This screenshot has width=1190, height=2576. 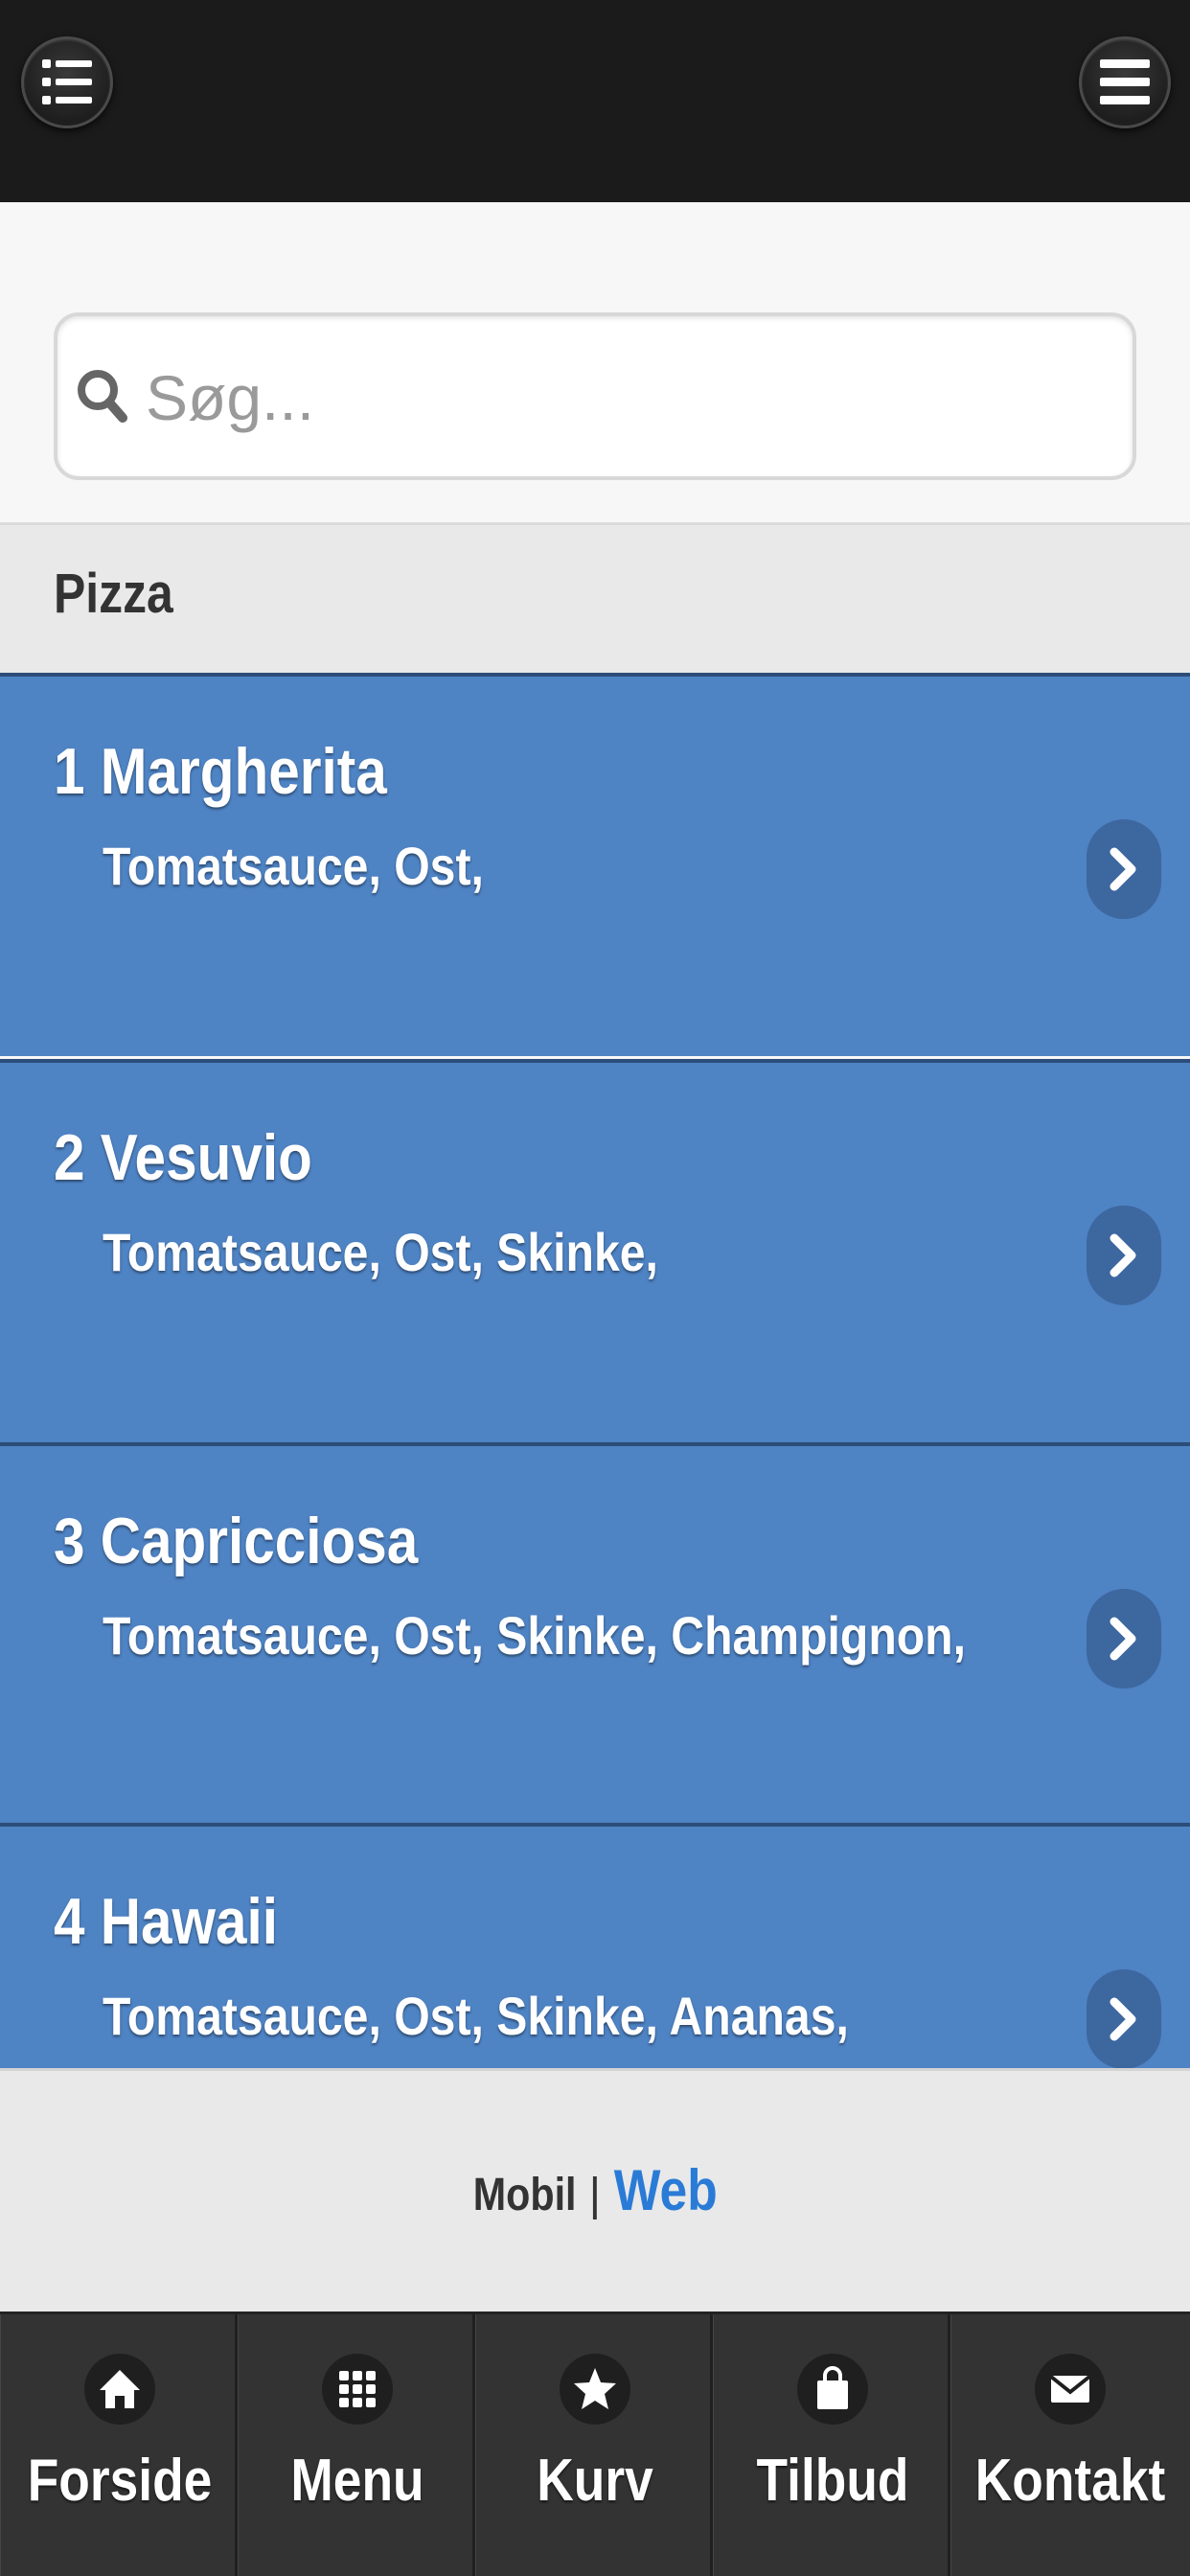 What do you see at coordinates (120, 2481) in the screenshot?
I see `tab-label: Forside` at bounding box center [120, 2481].